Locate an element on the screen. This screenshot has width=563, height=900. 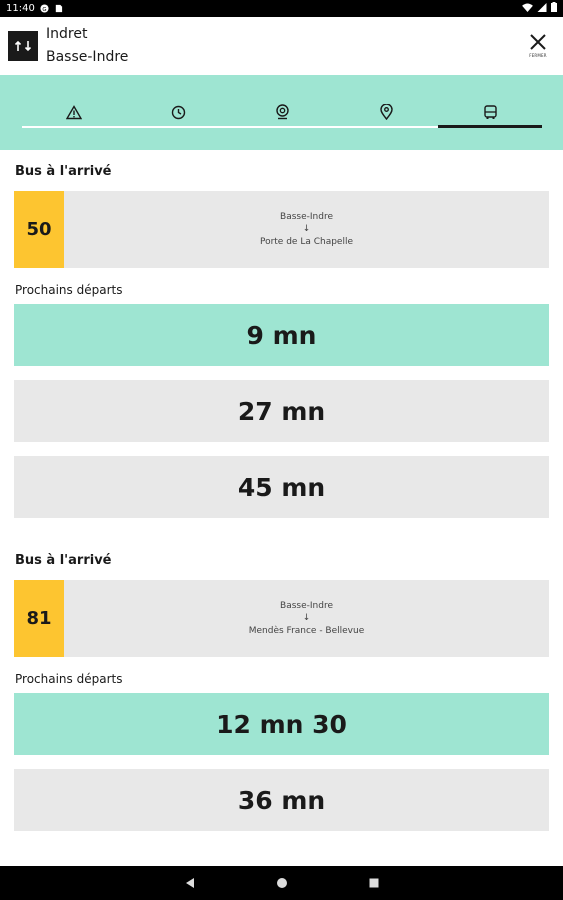
swap-direction-button is located at coordinates (23, 46).